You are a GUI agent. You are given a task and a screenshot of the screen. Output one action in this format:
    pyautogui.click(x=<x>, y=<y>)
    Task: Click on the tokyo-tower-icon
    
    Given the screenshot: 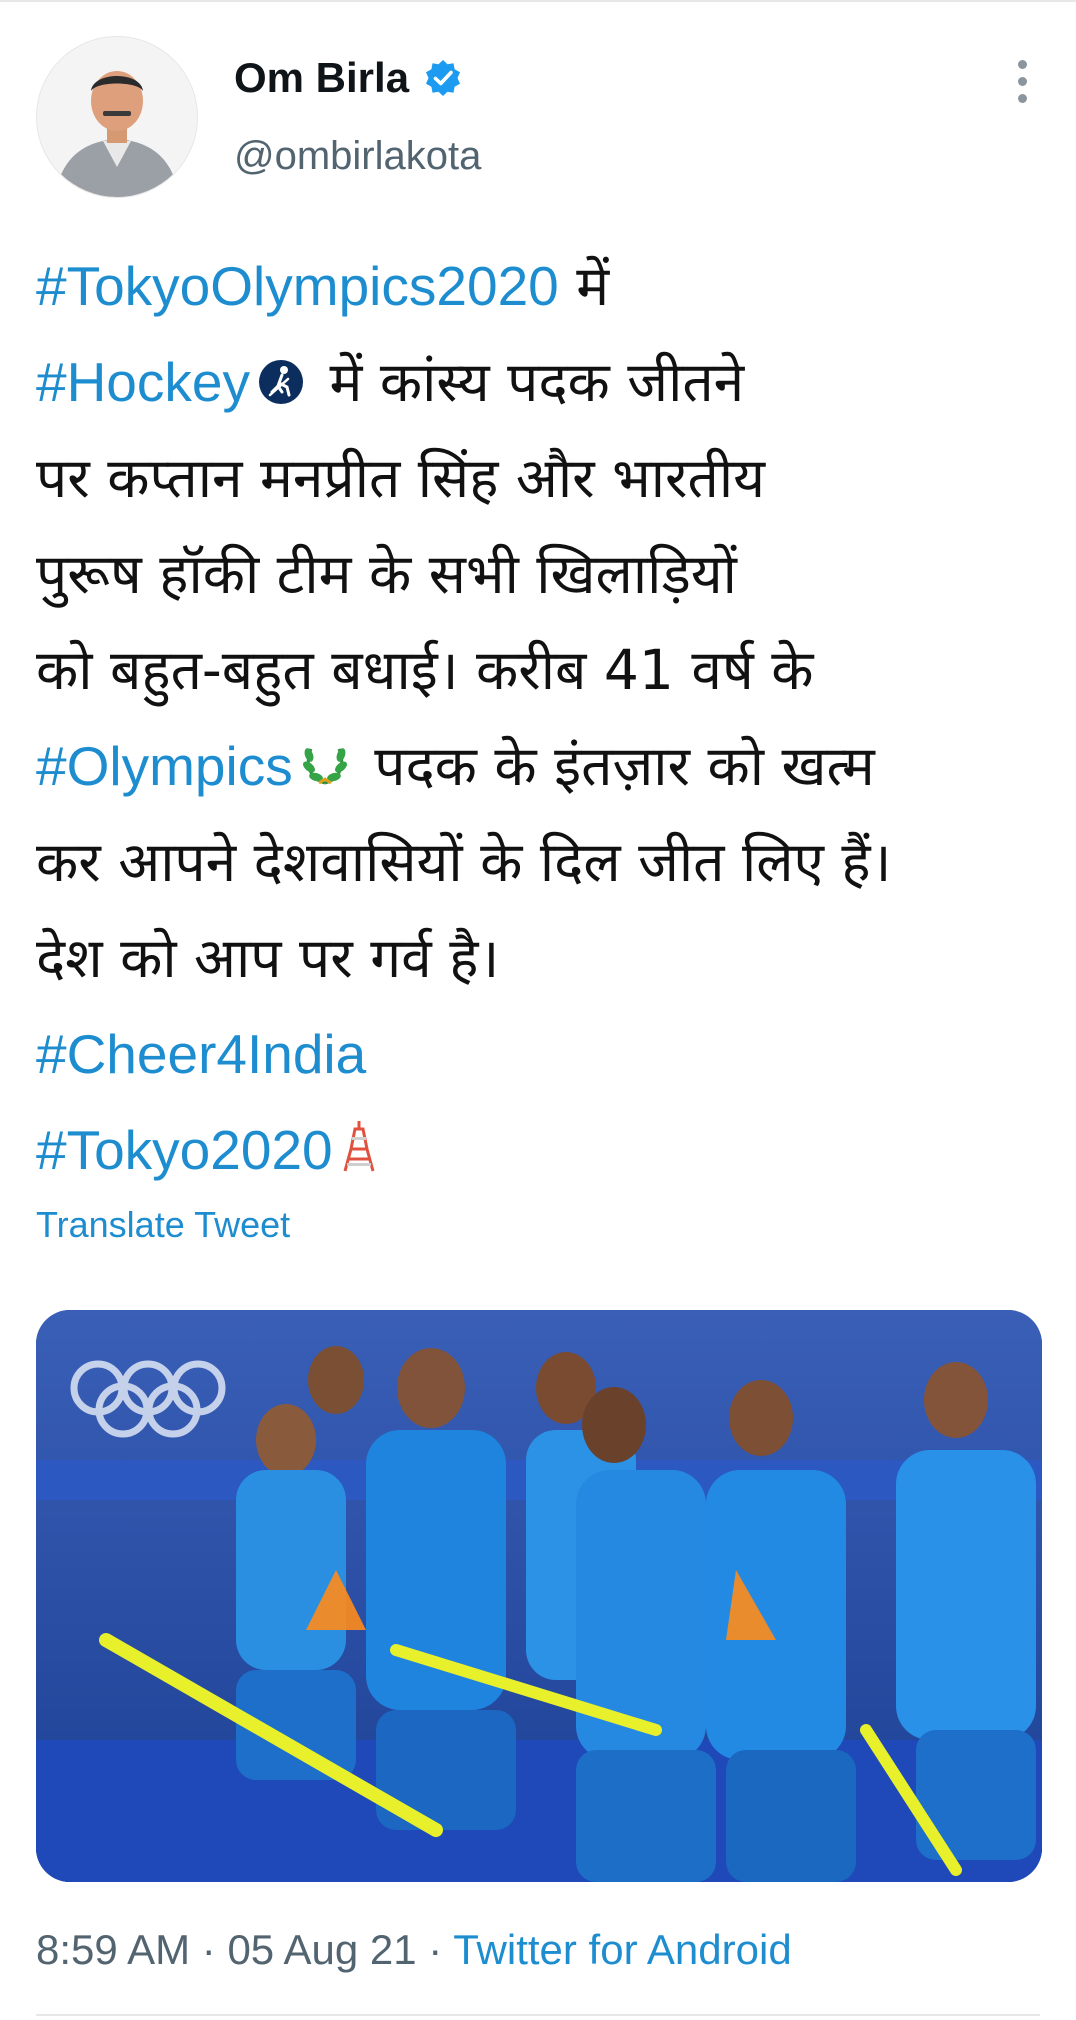 What is the action you would take?
    pyautogui.click(x=359, y=1154)
    